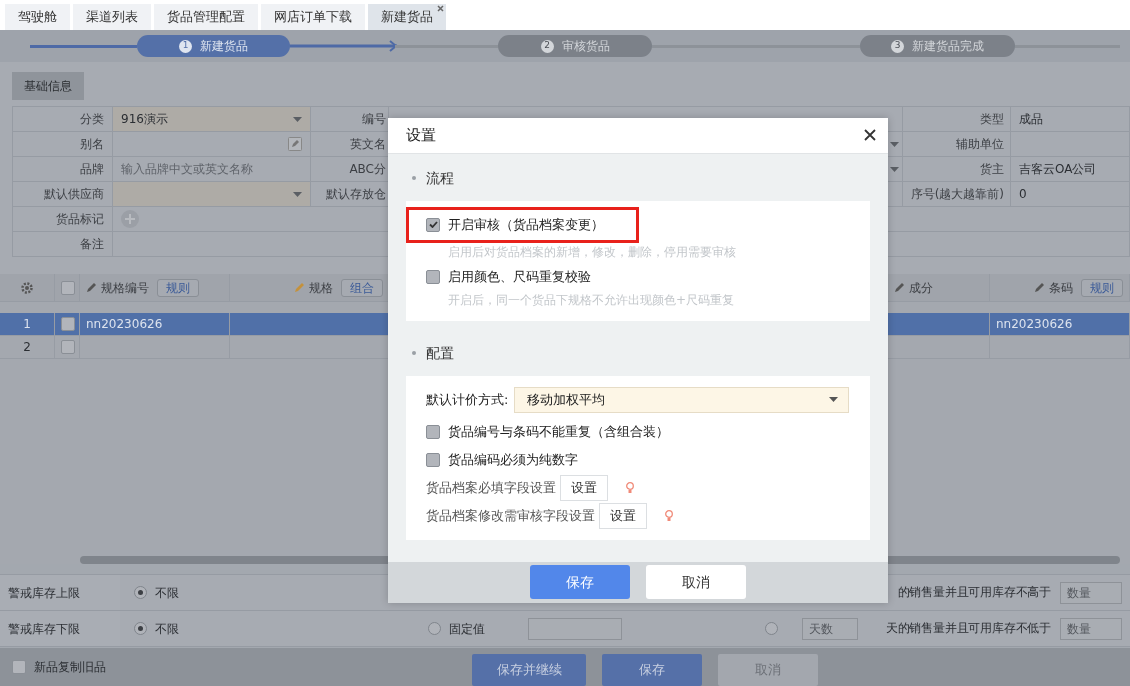 The image size is (1130, 686). Describe the element at coordinates (526, 225) in the screenshot. I see `checkbox-label: 开启审核（货品档案变更）` at that location.